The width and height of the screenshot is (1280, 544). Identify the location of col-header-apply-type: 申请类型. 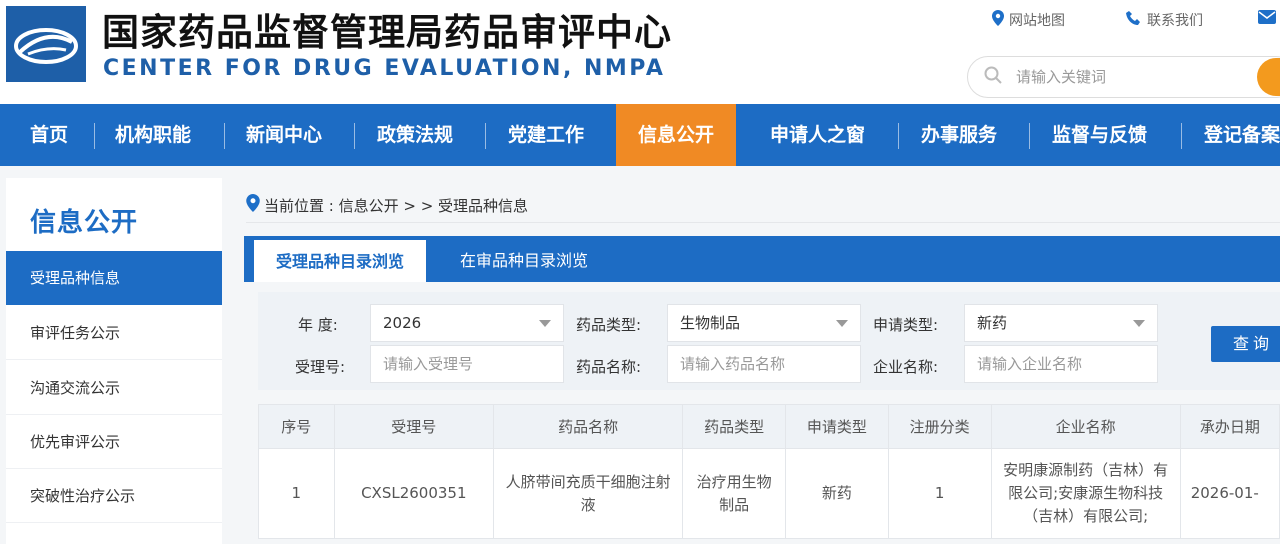
(836, 426).